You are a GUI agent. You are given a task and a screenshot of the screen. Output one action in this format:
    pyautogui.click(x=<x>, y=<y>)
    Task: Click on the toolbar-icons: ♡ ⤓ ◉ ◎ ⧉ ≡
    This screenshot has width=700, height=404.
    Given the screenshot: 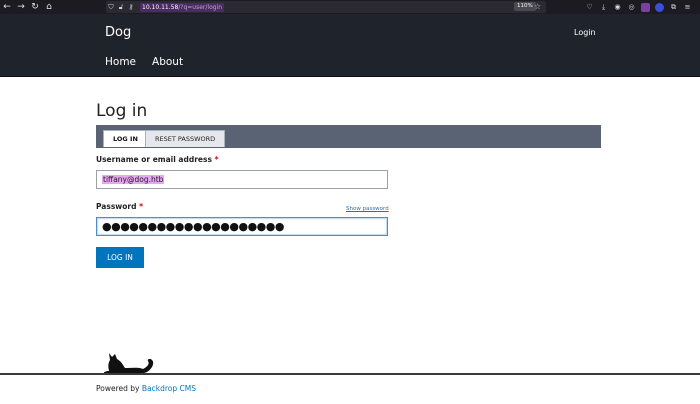 What is the action you would take?
    pyautogui.click(x=638, y=7)
    